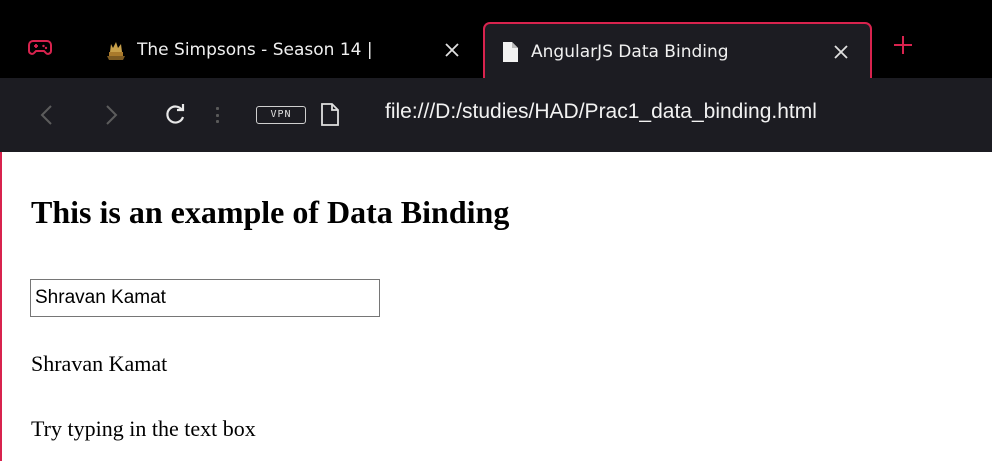 The width and height of the screenshot is (992, 461). I want to click on game-controller-icon, so click(40, 47).